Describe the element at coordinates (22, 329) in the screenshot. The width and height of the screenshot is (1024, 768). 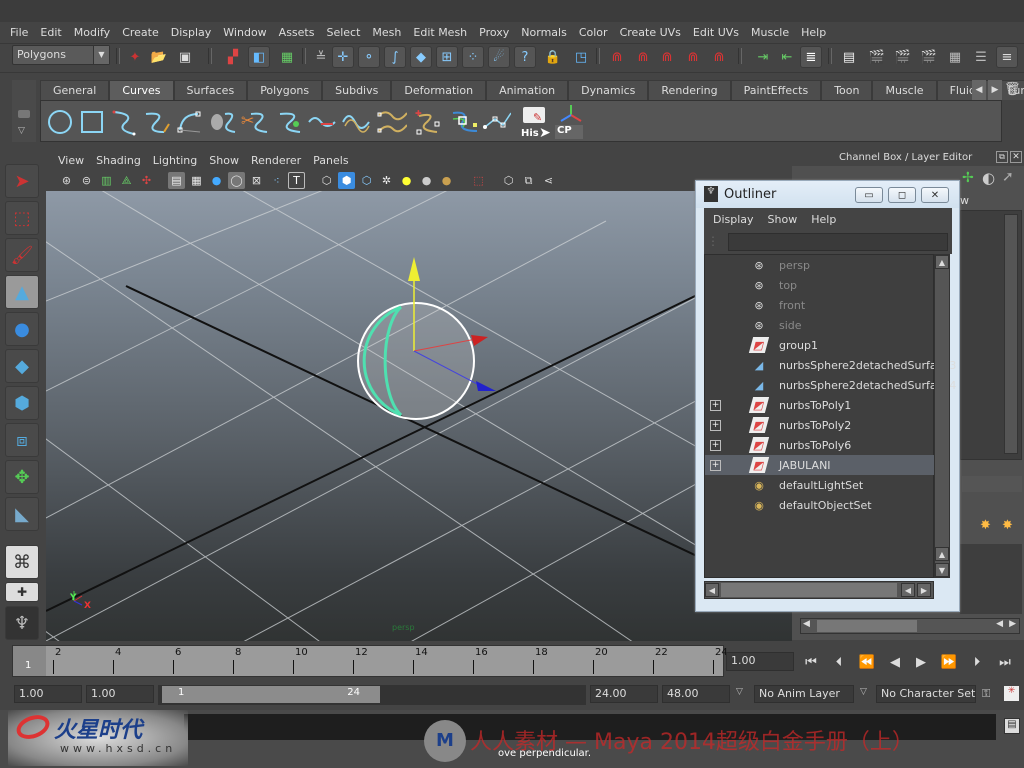
I see `rotate-tool-icon: ●` at that location.